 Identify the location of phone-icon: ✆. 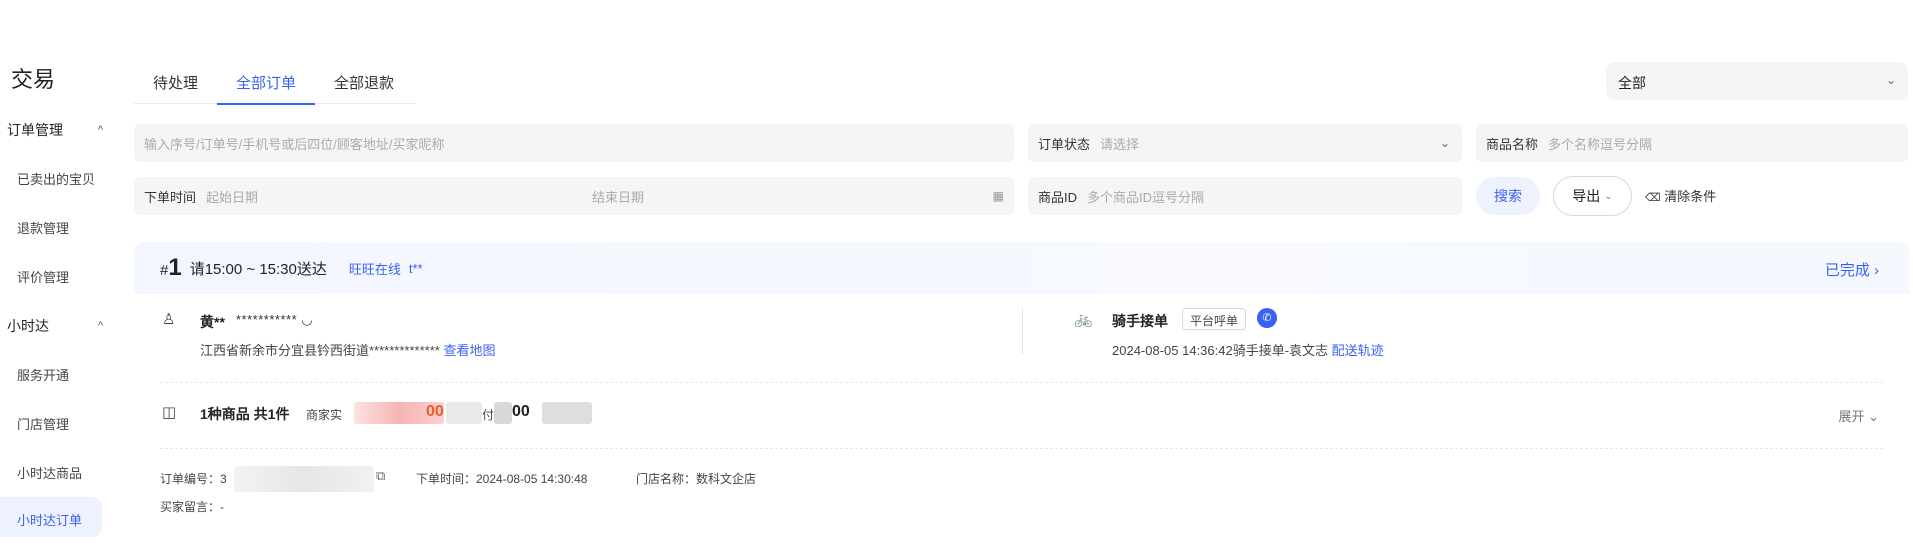
(1267, 318).